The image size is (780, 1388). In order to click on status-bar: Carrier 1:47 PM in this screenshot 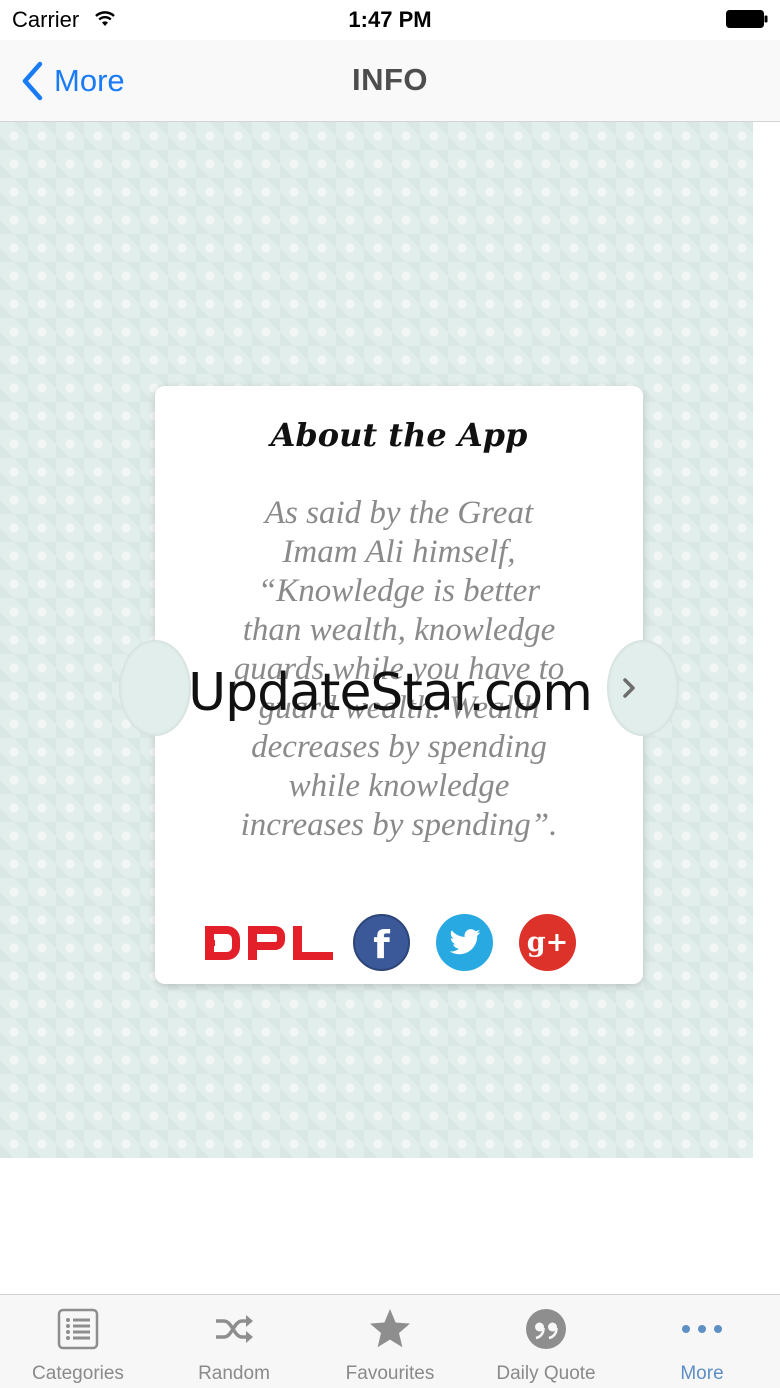, I will do `click(390, 20)`.